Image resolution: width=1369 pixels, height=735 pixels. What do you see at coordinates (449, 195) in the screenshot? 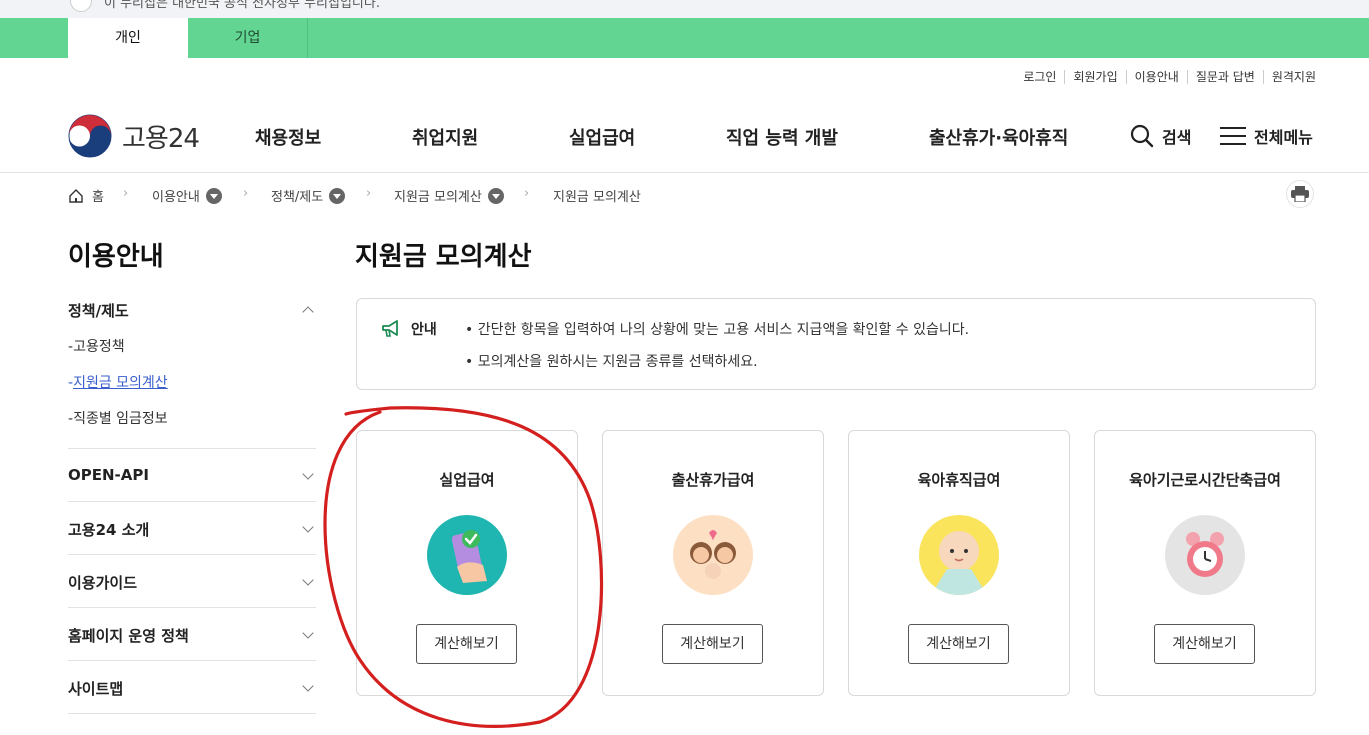
I see `breadcrumb-subsidy-calc: 지원금 모의계산` at bounding box center [449, 195].